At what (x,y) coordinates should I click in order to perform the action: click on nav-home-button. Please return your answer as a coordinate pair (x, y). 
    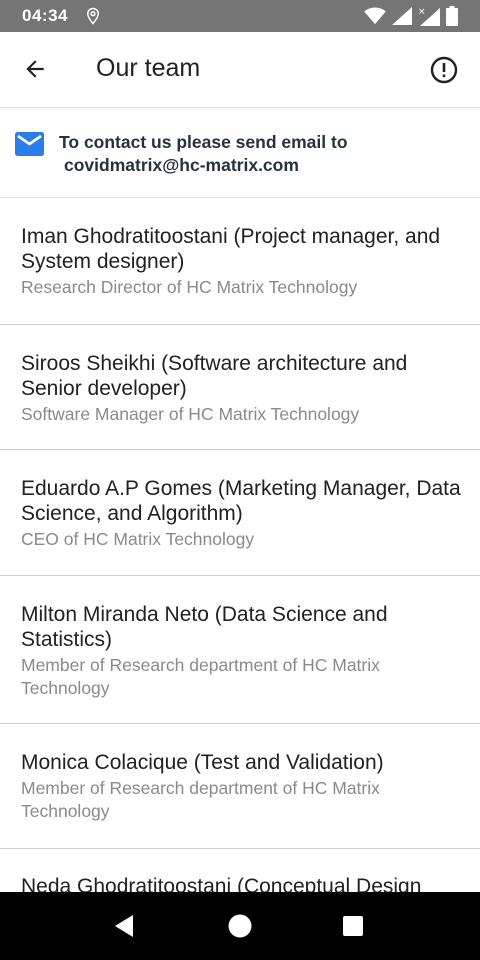
    Looking at the image, I should click on (240, 926).